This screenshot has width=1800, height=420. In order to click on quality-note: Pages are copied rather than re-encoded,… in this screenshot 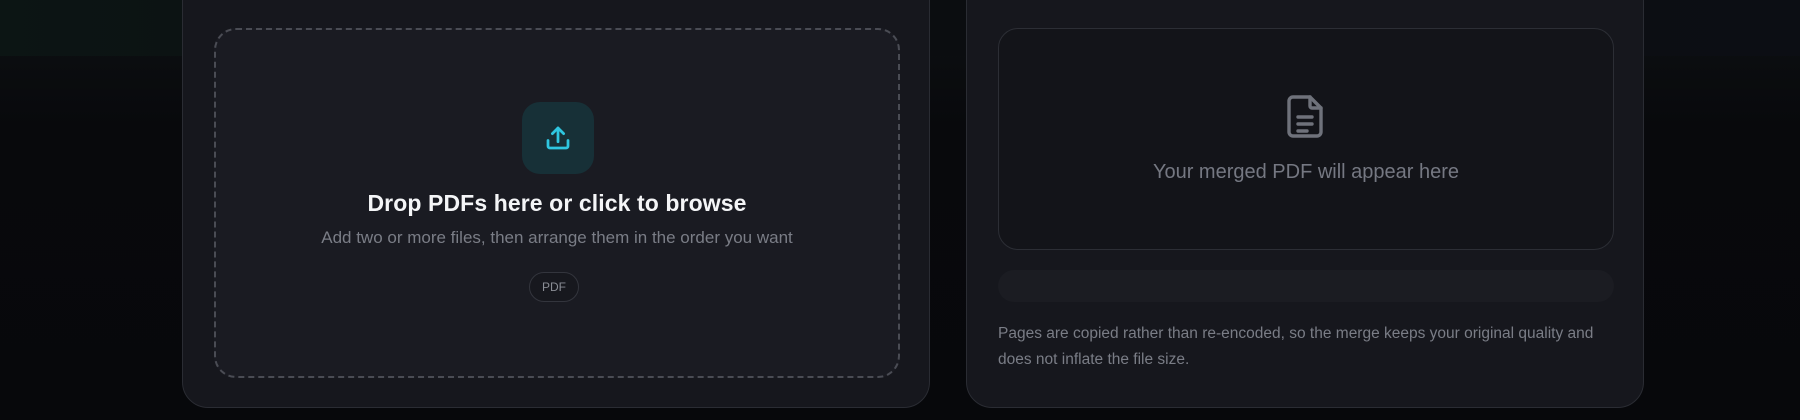, I will do `click(1296, 346)`.